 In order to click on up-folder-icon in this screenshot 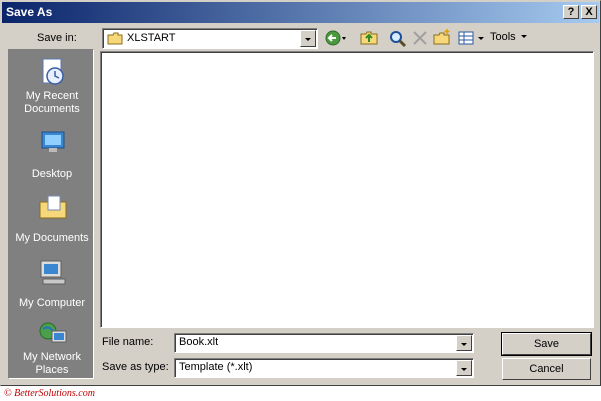, I will do `click(369, 38)`.